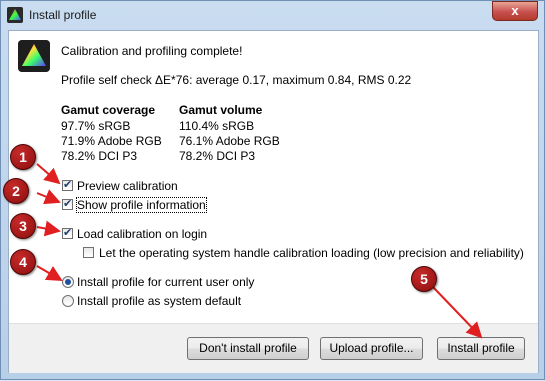 The image size is (545, 381). Describe the element at coordinates (99, 156) in the screenshot. I see `coverage-dci-p3: 78.2% DCI P3` at that location.